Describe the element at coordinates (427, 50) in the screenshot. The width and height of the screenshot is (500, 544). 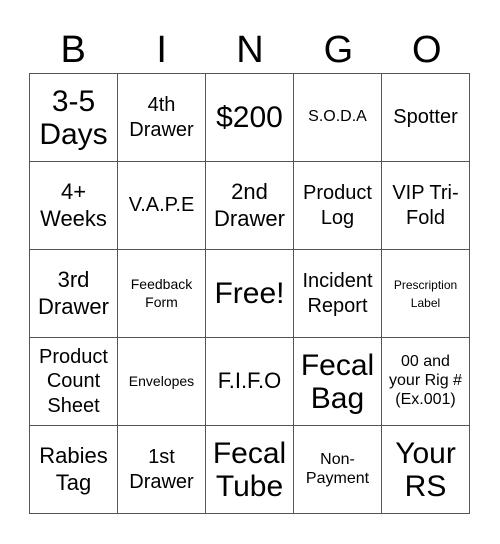
I see `header-letter-o: O` at that location.